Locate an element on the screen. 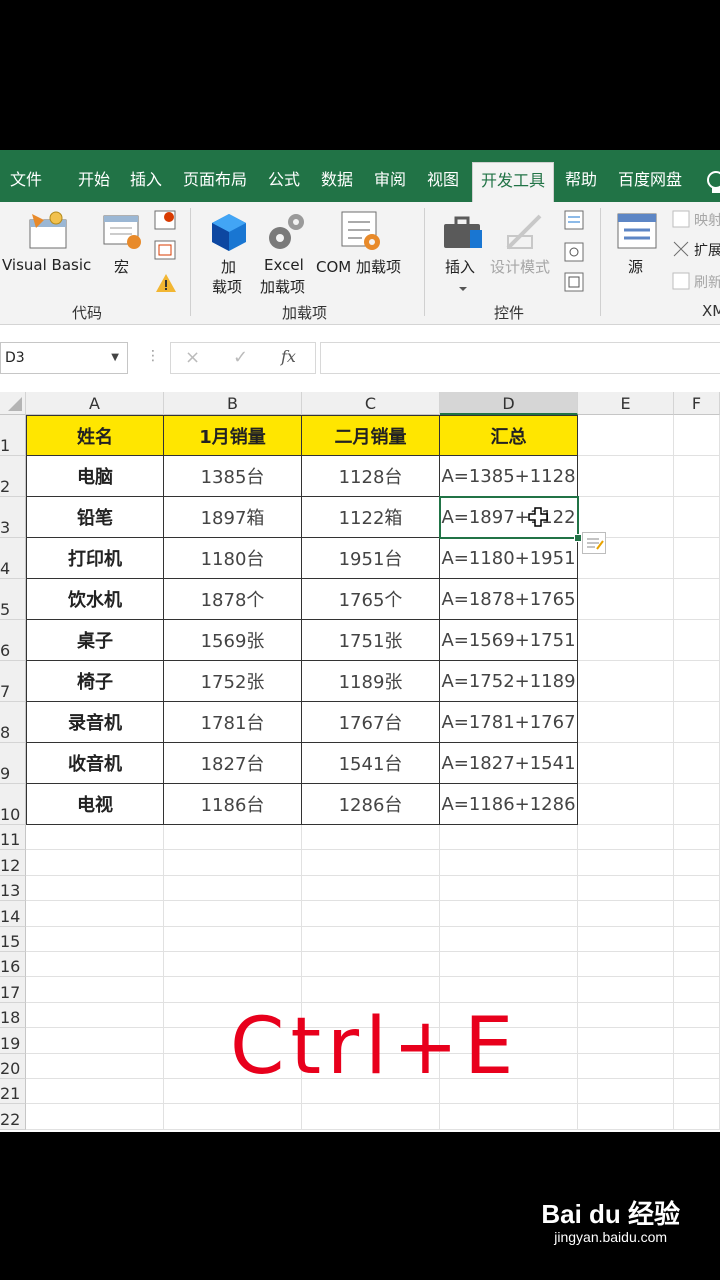  fill-handle is located at coordinates (578, 538).